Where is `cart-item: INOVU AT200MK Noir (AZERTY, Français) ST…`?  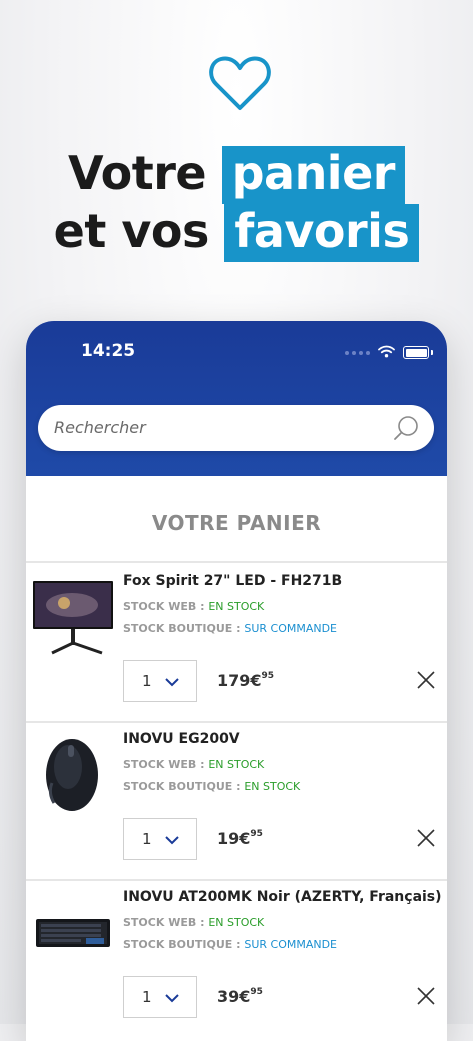 cart-item: INOVU AT200MK Noir (AZERTY, Français) ST… is located at coordinates (236, 958).